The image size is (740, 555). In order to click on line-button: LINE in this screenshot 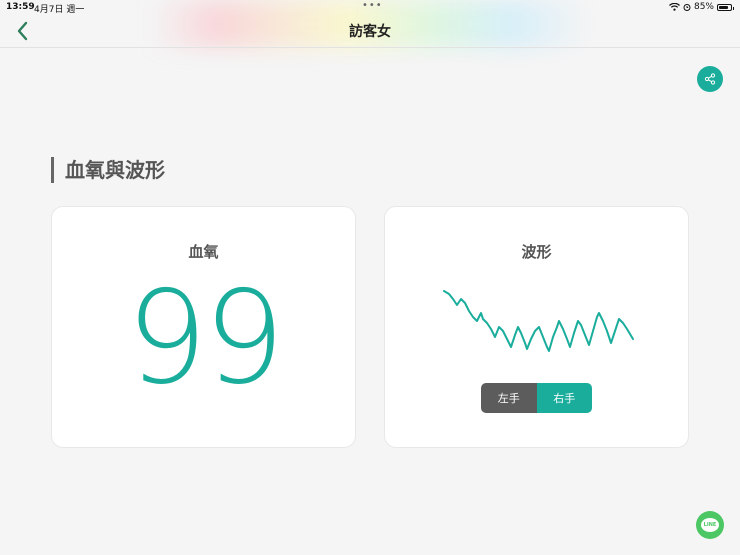, I will do `click(710, 525)`.